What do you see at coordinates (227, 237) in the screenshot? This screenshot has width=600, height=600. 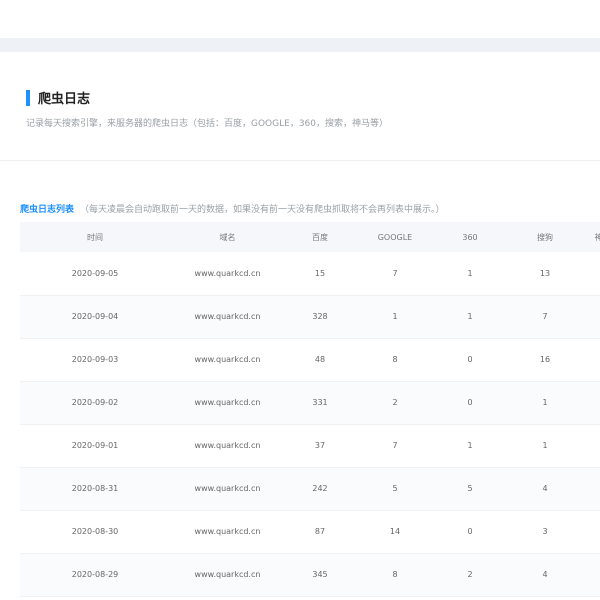 I see `column-header-domain: 域名` at bounding box center [227, 237].